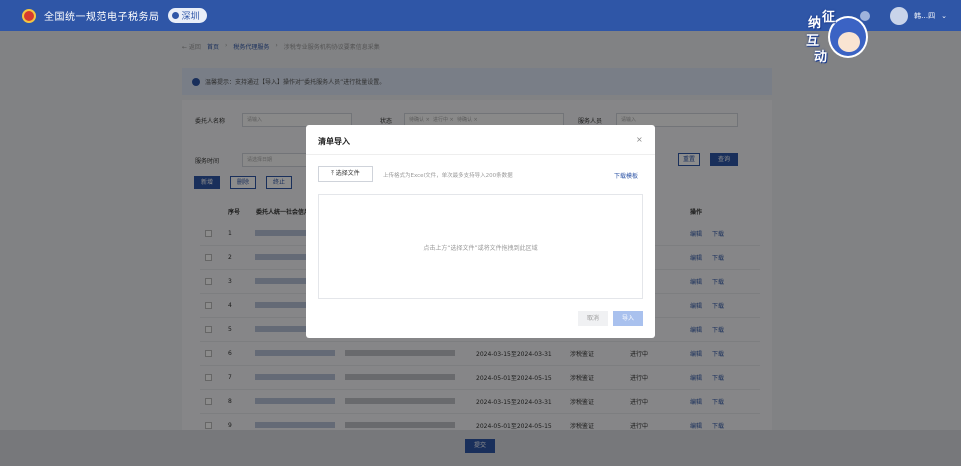 This screenshot has width=961, height=466. What do you see at coordinates (480, 154) in the screenshot?
I see `dialog-divider` at bounding box center [480, 154].